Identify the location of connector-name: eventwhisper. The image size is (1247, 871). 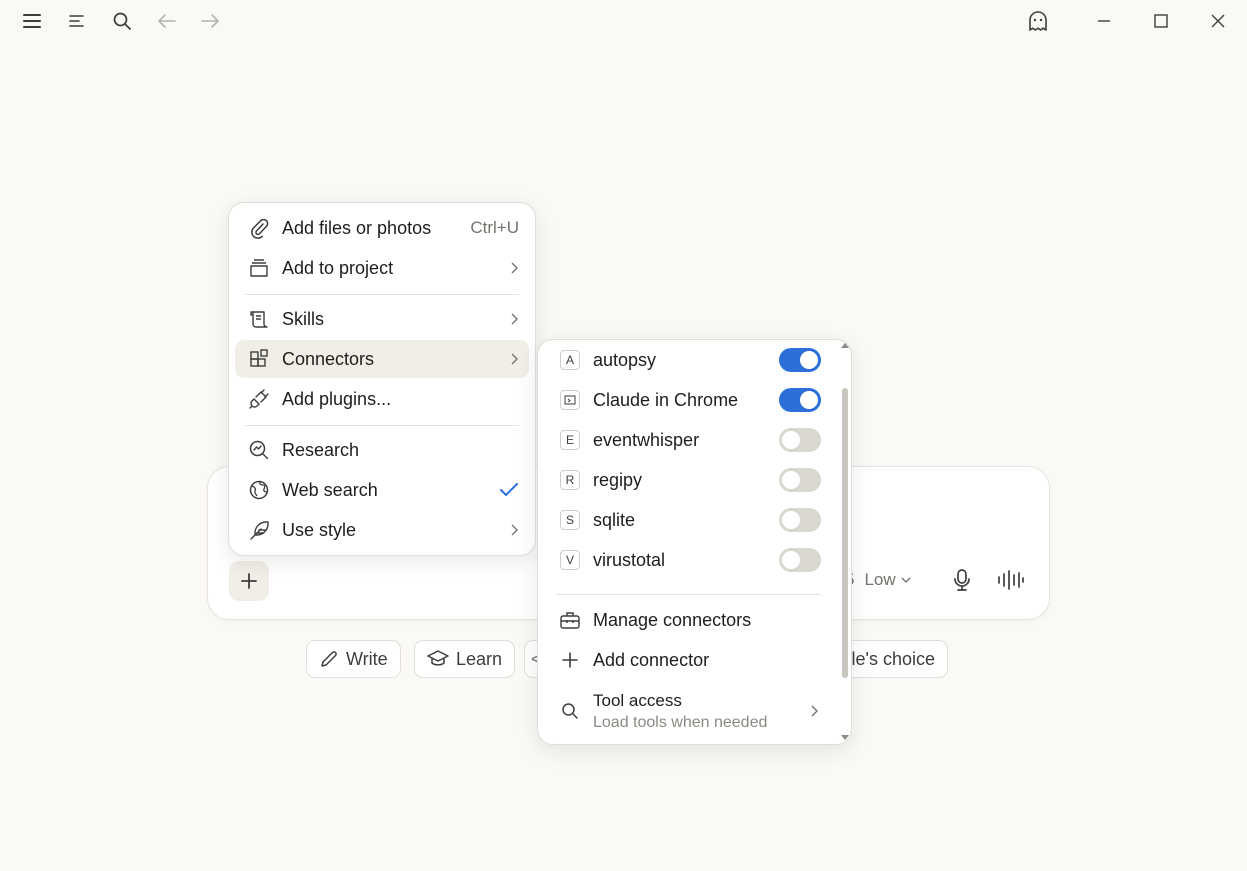
(646, 439).